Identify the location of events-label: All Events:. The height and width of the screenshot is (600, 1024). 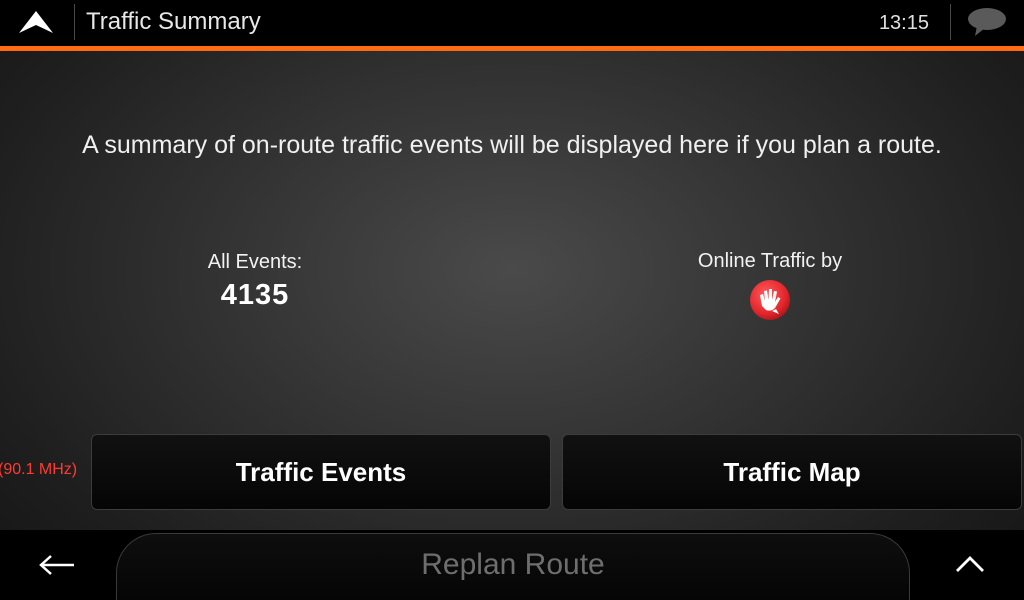
(255, 262).